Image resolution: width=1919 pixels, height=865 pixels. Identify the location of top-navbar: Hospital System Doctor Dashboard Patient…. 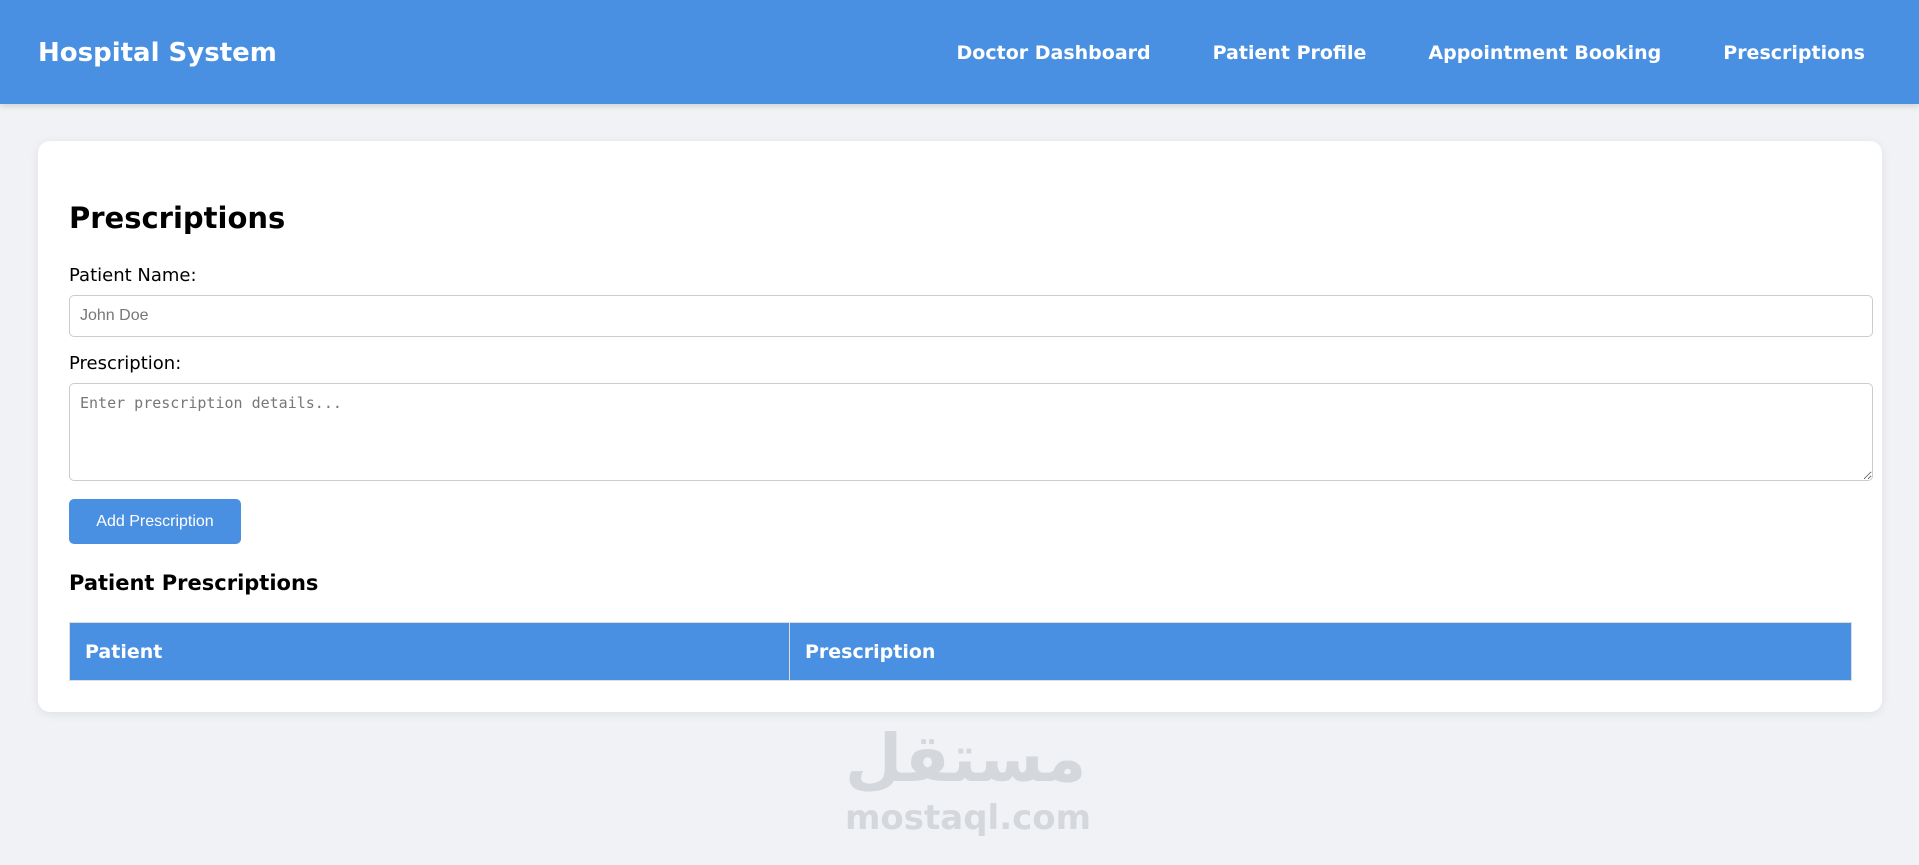
(959, 52).